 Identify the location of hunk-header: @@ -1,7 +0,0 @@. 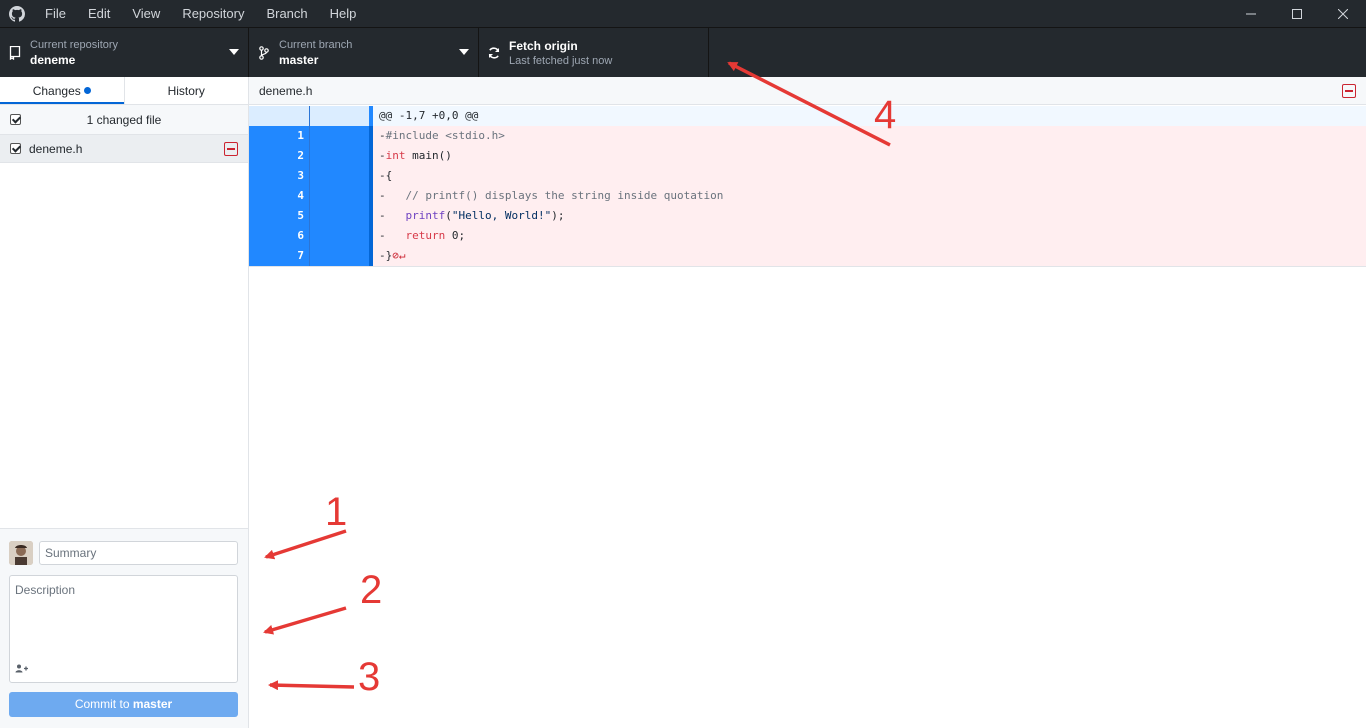
(807, 116).